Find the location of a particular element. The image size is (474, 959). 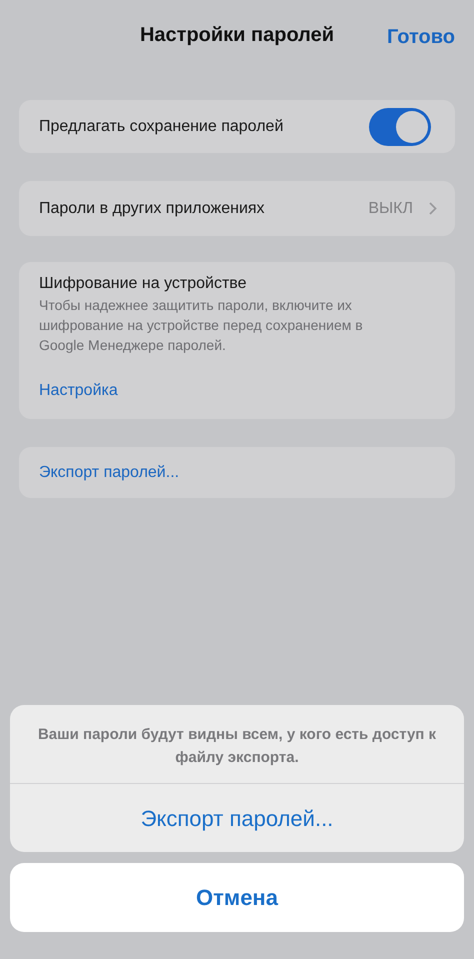

settings-row: Предлагать сохранение паролей is located at coordinates (237, 126).